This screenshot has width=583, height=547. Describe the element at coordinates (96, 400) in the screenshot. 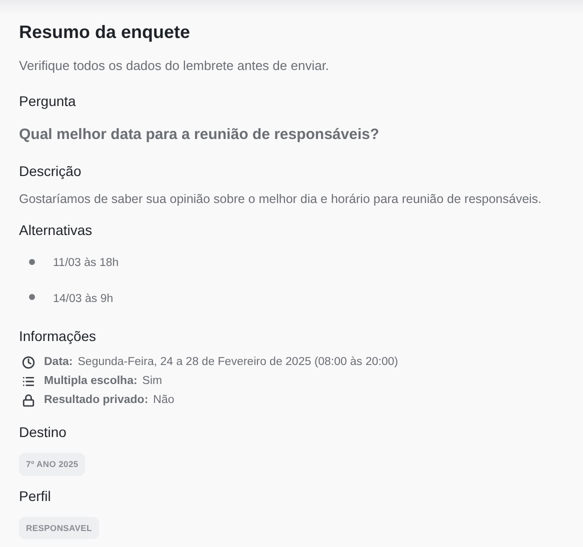

I see `info-label: Resultado privado:` at that location.